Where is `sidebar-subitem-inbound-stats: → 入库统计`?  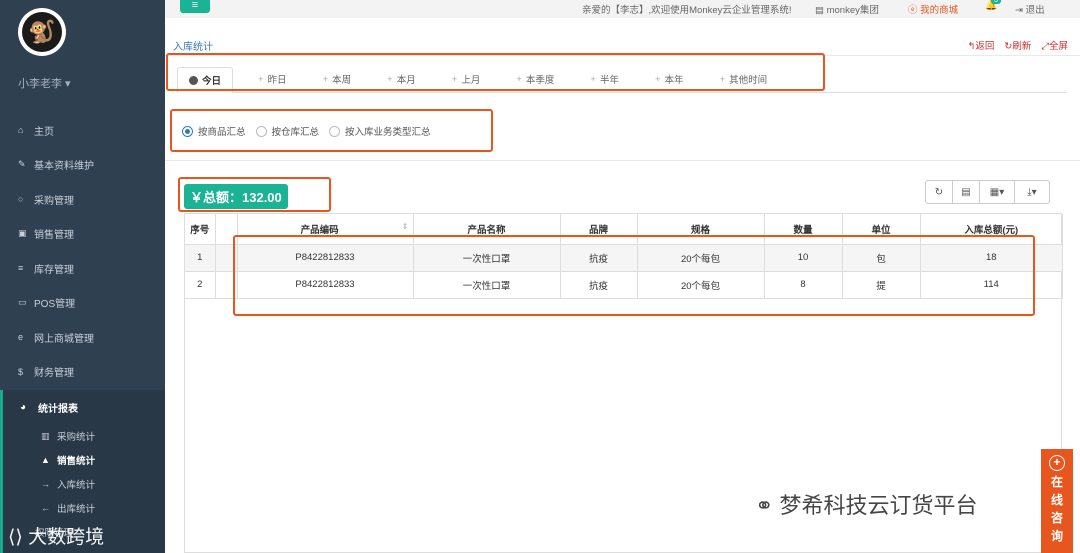 sidebar-subitem-inbound-stats: → 入库统计 is located at coordinates (84, 484).